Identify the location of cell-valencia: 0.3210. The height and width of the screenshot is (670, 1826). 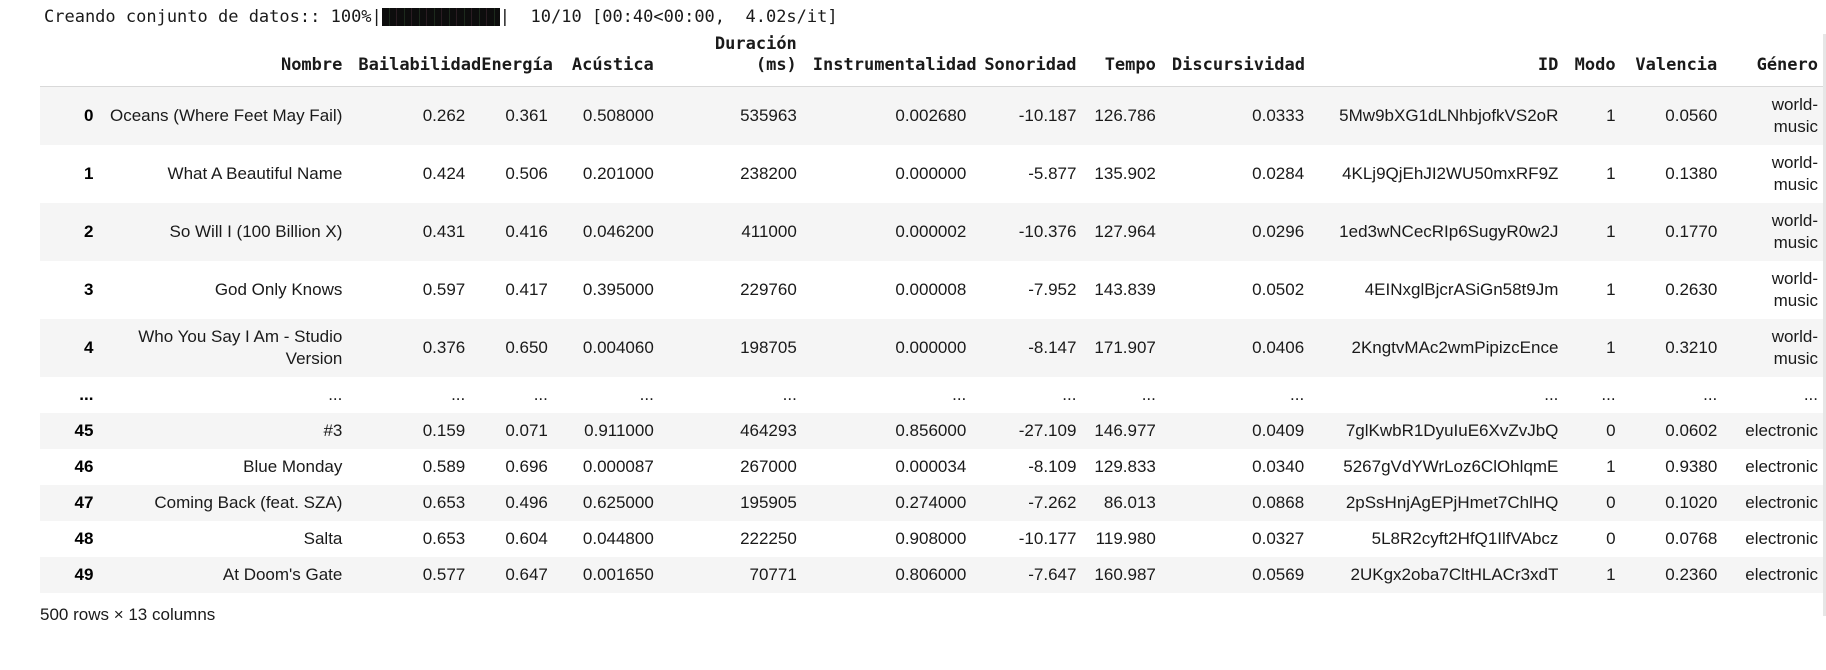
(1691, 347).